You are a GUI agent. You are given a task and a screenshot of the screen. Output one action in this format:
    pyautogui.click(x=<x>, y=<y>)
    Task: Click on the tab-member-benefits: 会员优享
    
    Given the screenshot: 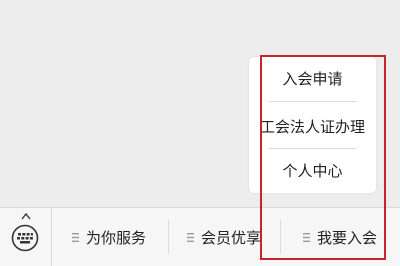 What is the action you would take?
    pyautogui.click(x=224, y=237)
    